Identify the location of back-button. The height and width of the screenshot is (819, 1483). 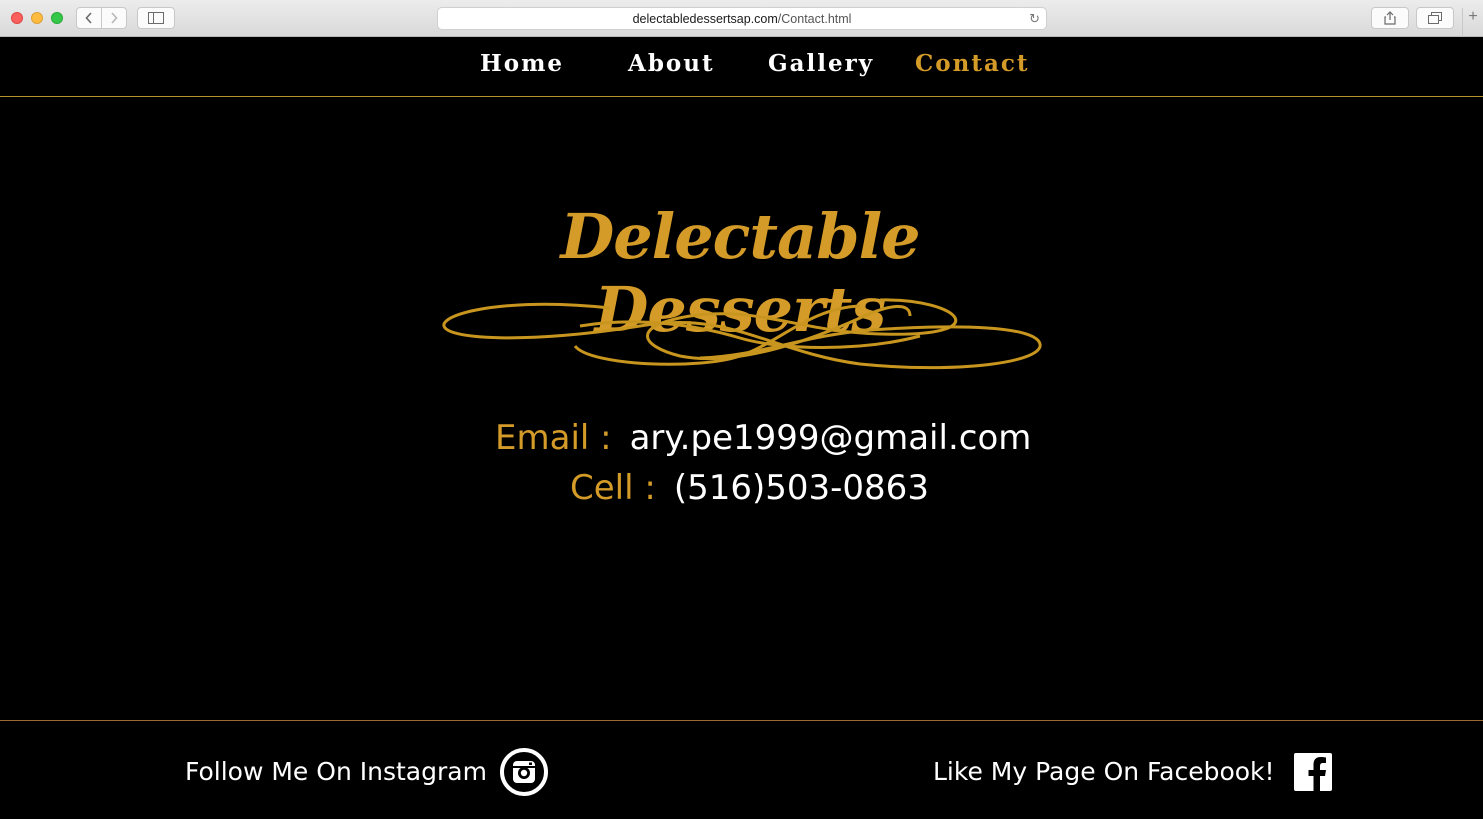
(89, 18).